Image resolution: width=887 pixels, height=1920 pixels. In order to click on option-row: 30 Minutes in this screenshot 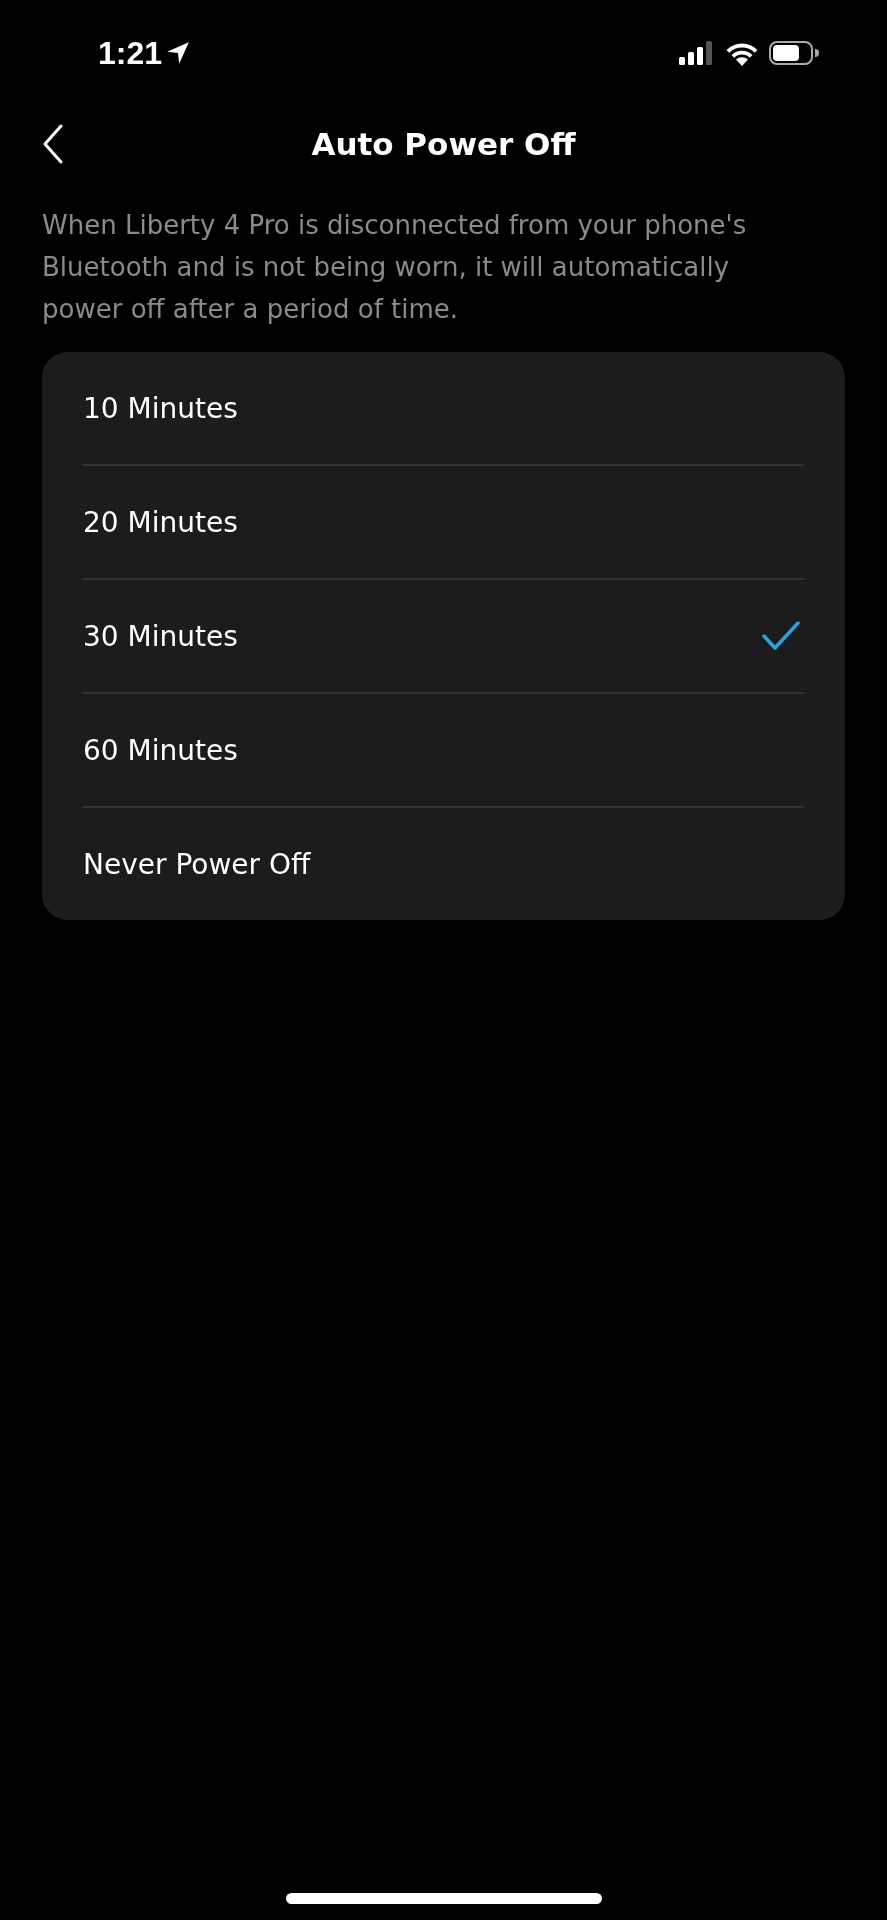, I will do `click(443, 637)`.